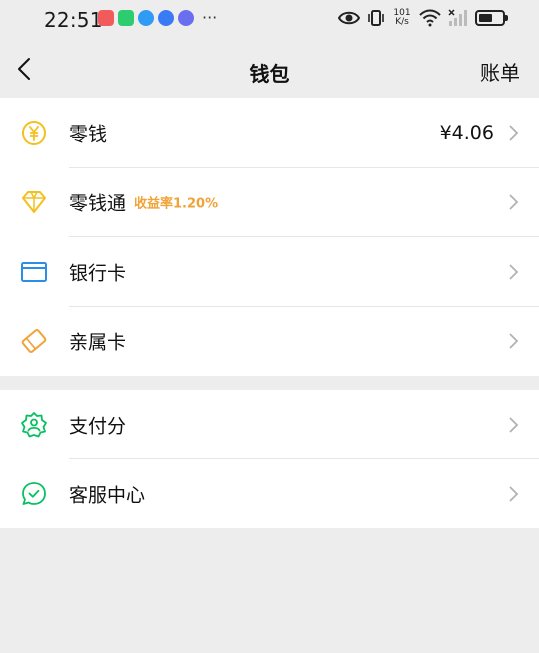 This screenshot has width=539, height=653. What do you see at coordinates (176, 204) in the screenshot?
I see `yield-rate-tag: 收益率1.20%` at bounding box center [176, 204].